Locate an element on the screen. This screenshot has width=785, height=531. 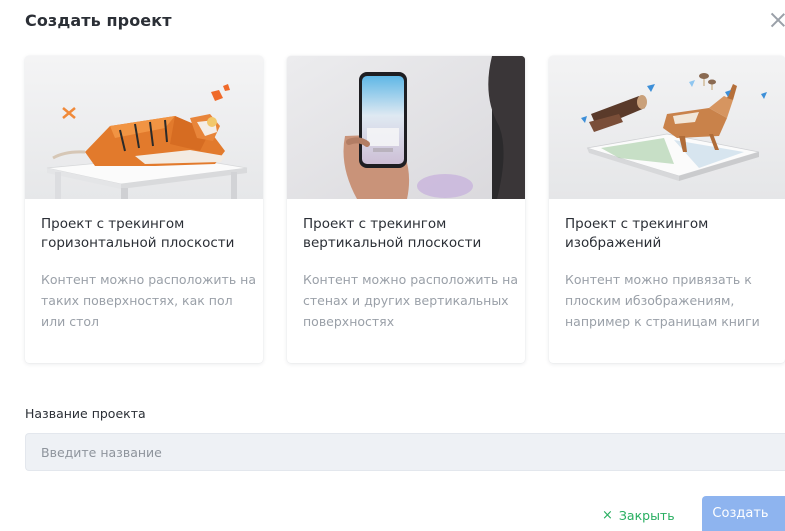
modal-title: Создать проект is located at coordinates (98, 20).